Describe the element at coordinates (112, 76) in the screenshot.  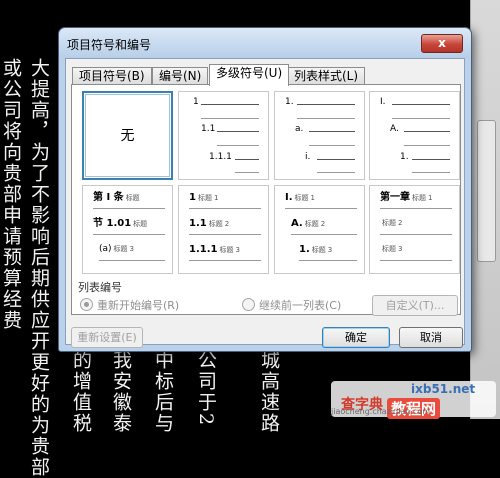
I see `tab-bullets: 项目符号(B)` at that location.